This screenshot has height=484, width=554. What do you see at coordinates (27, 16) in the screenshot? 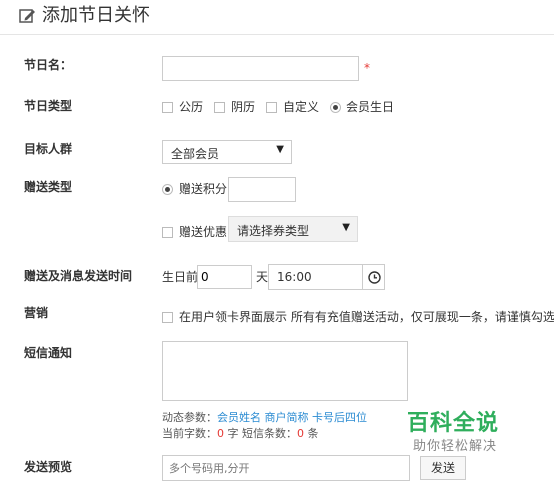
I see `edit-icon` at bounding box center [27, 16].